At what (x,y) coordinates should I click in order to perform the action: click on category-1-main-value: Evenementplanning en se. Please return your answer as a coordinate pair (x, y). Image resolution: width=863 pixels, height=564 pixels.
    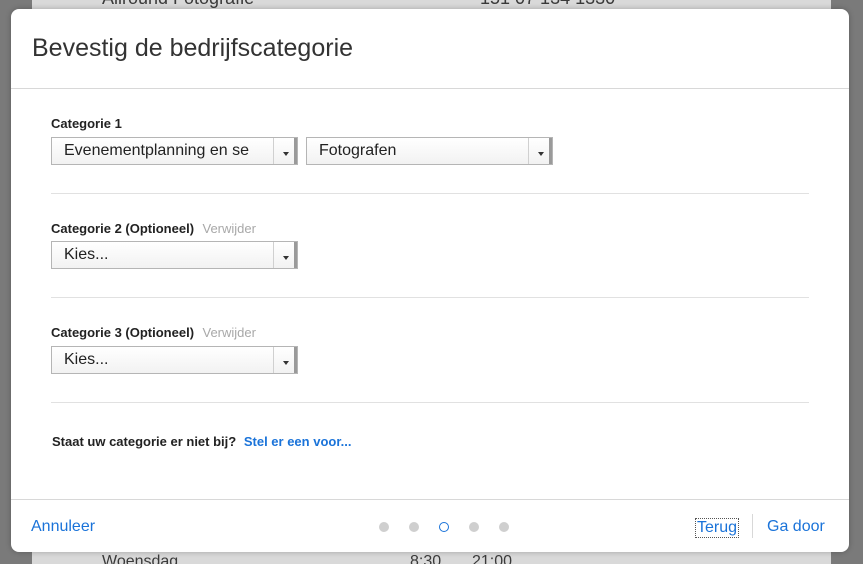
    Looking at the image, I should click on (157, 150).